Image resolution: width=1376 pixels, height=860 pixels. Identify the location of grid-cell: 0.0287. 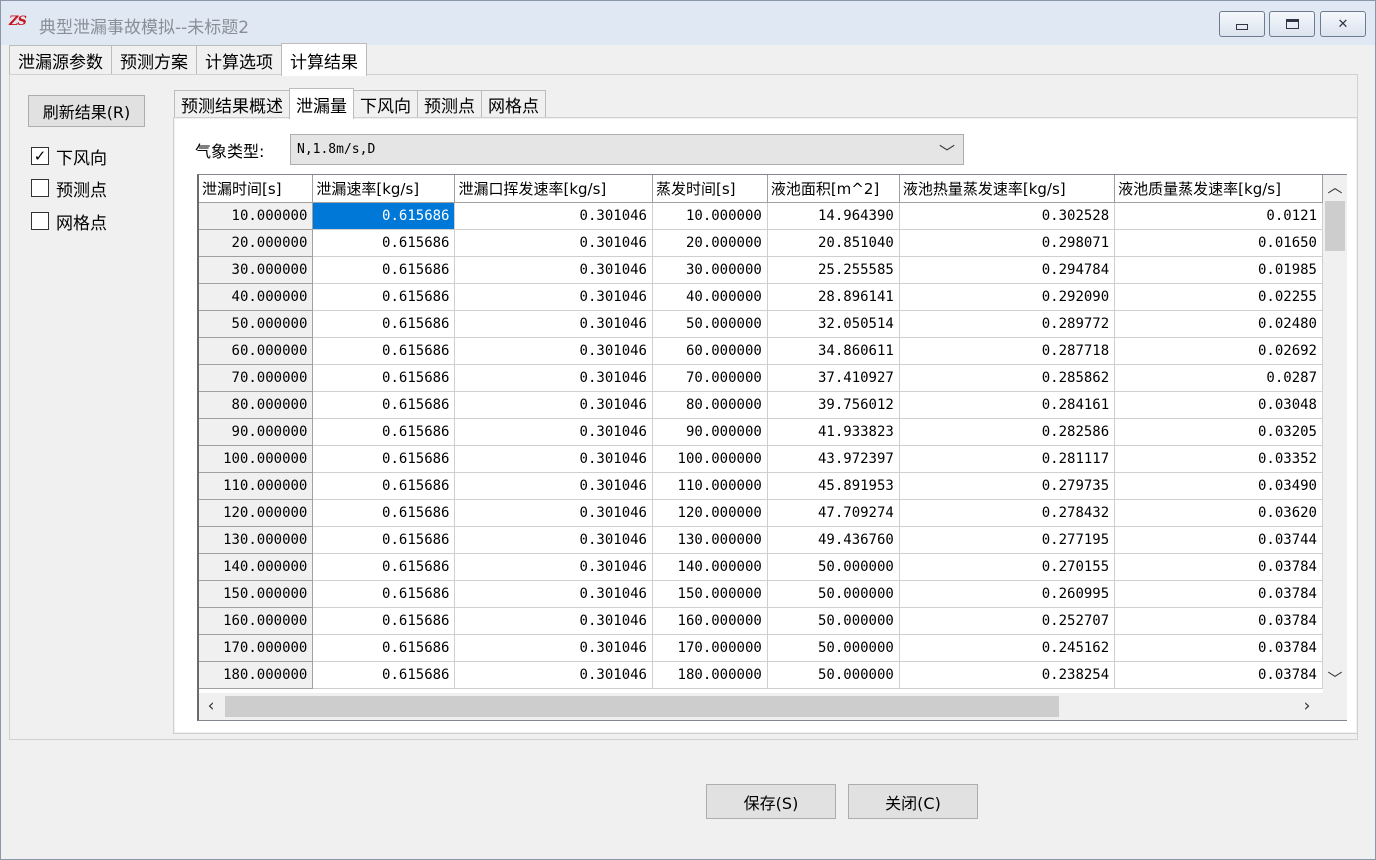
(1218, 378).